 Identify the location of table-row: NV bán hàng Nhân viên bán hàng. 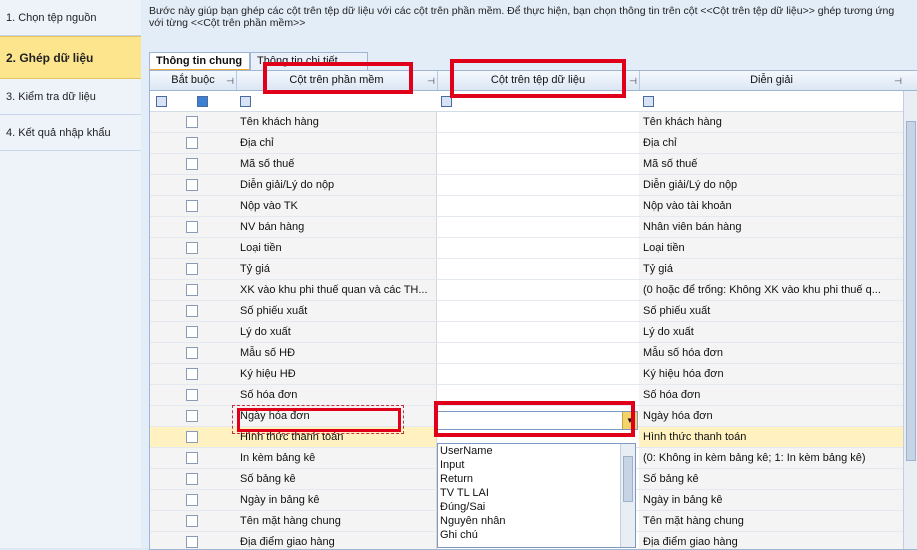
(527, 227).